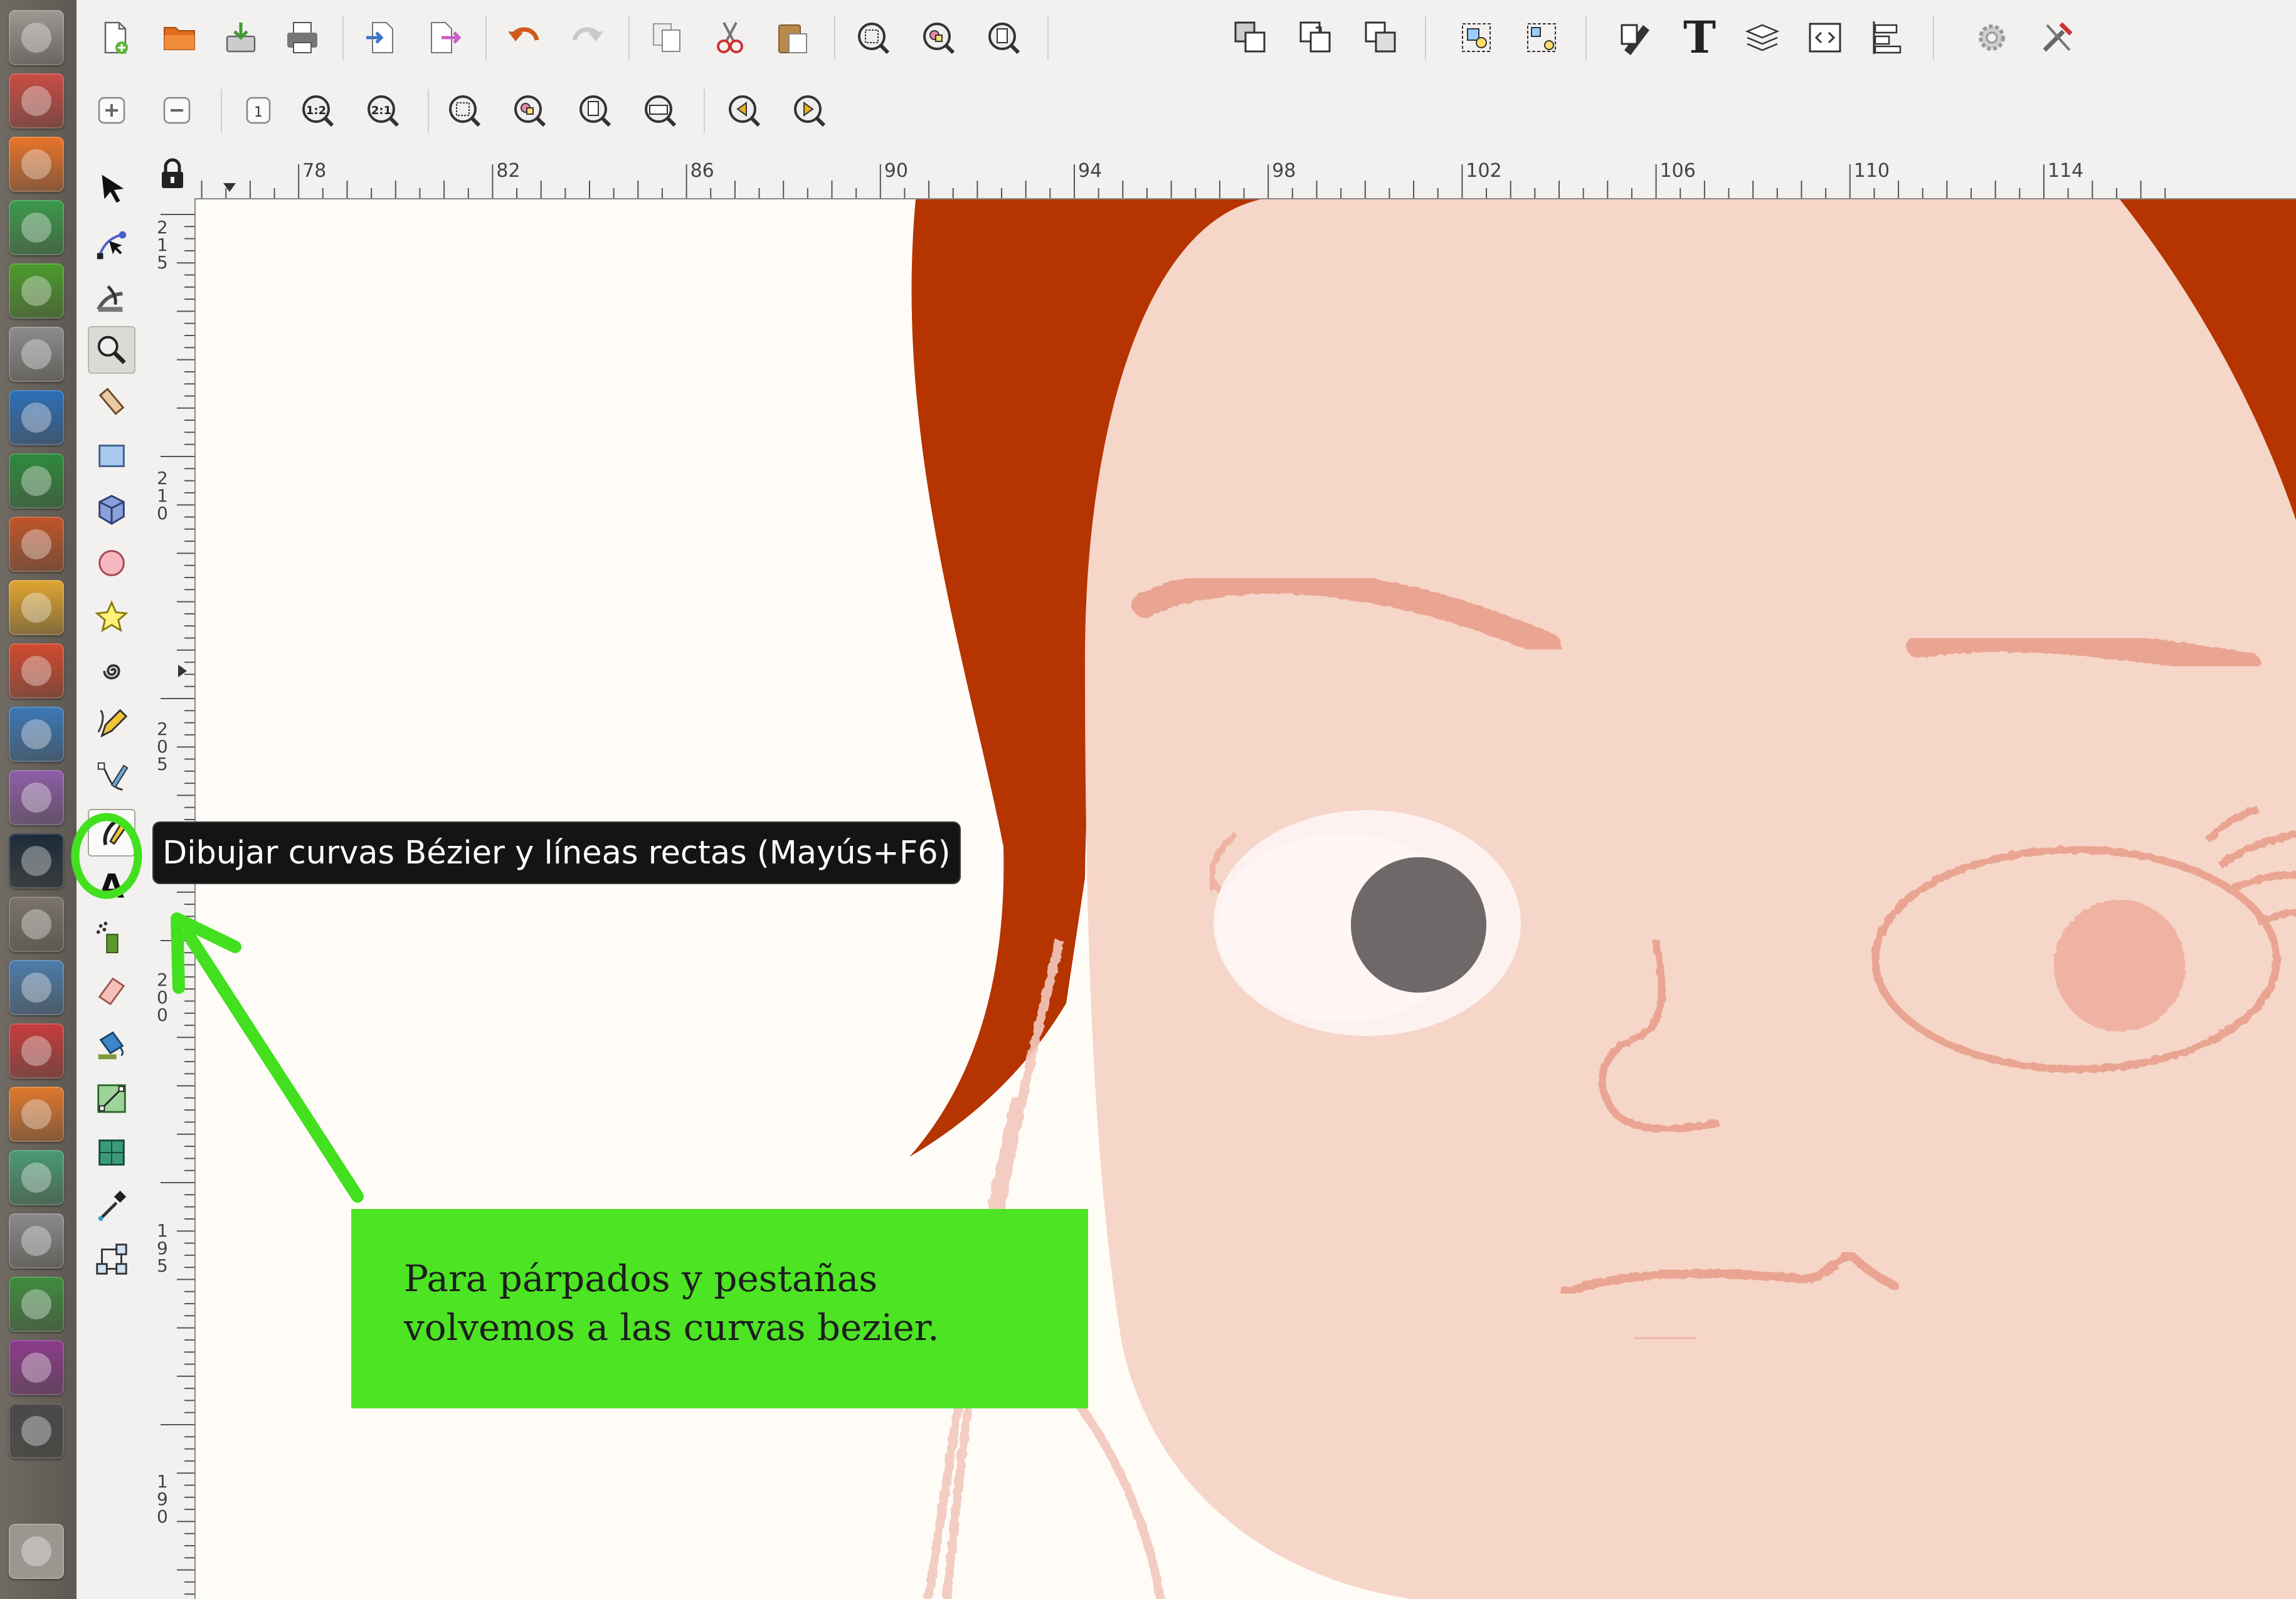 The width and height of the screenshot is (2296, 1599). Describe the element at coordinates (36, 417) in the screenshot. I see `launcher-writer-icon` at that location.